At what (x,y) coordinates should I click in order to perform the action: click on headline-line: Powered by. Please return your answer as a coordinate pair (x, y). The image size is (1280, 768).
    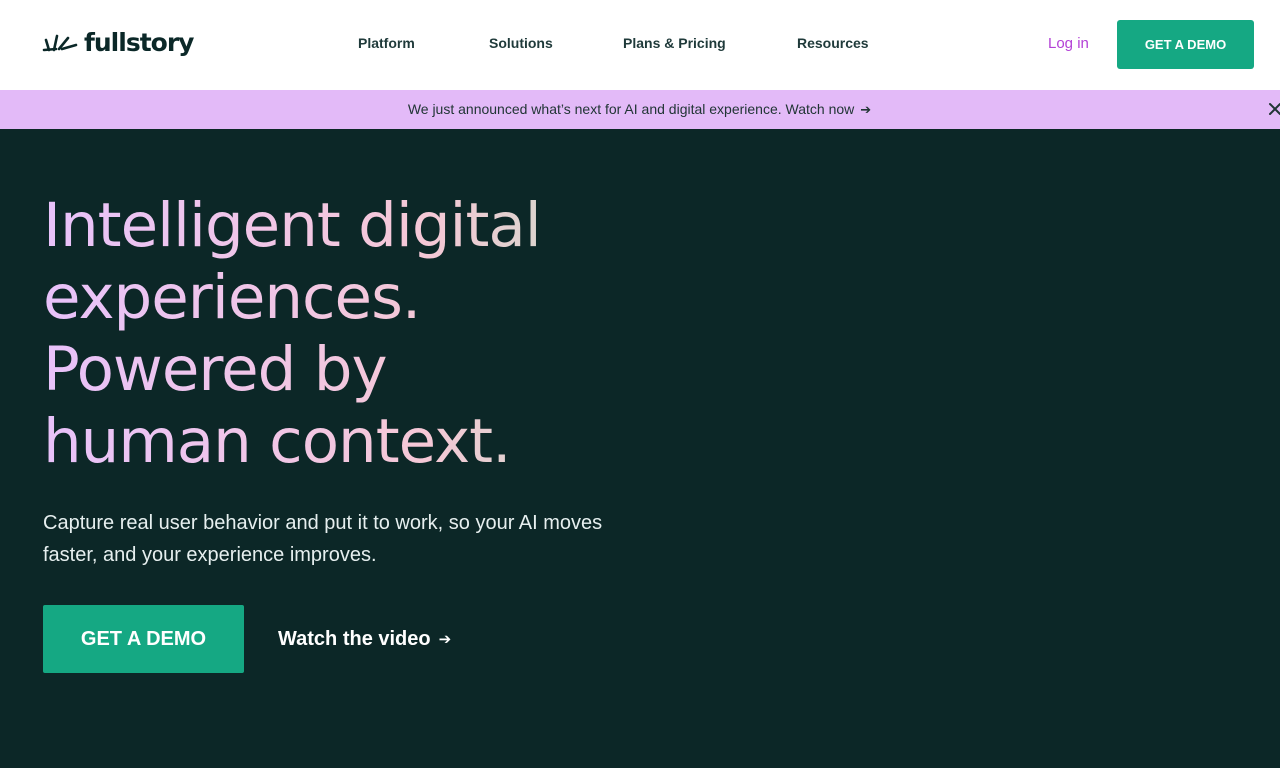
    Looking at the image, I should click on (215, 369).